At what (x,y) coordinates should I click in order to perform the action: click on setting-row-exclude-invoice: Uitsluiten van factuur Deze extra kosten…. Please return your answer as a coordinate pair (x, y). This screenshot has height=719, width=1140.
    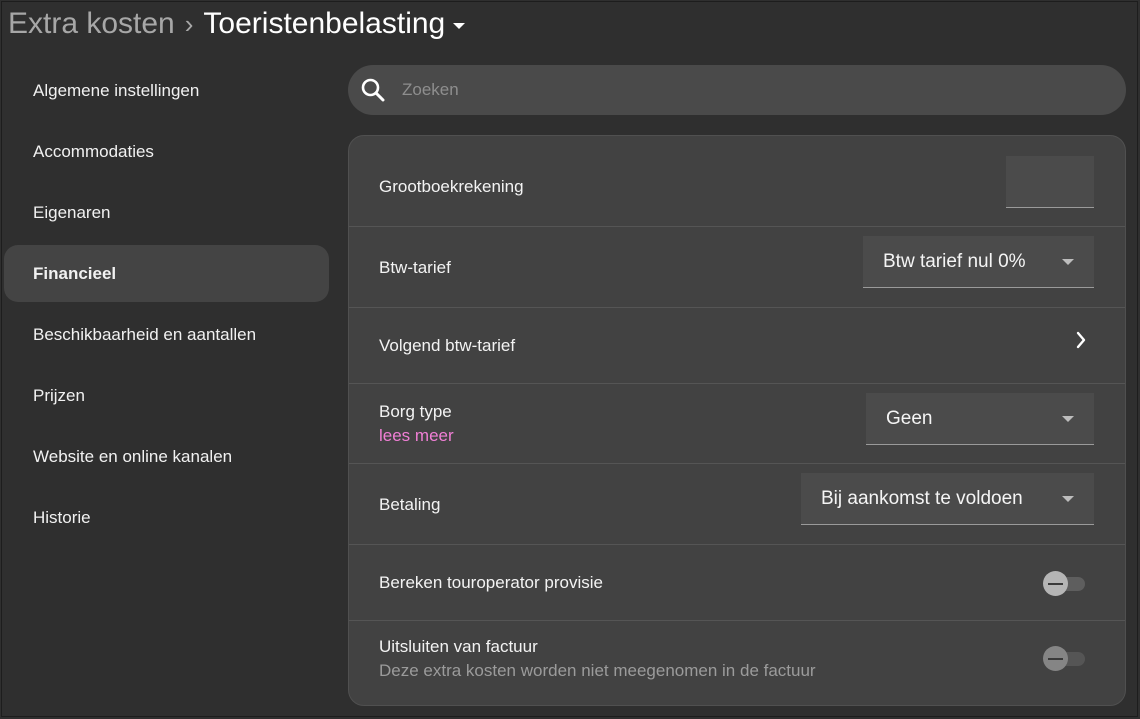
    Looking at the image, I should click on (737, 662).